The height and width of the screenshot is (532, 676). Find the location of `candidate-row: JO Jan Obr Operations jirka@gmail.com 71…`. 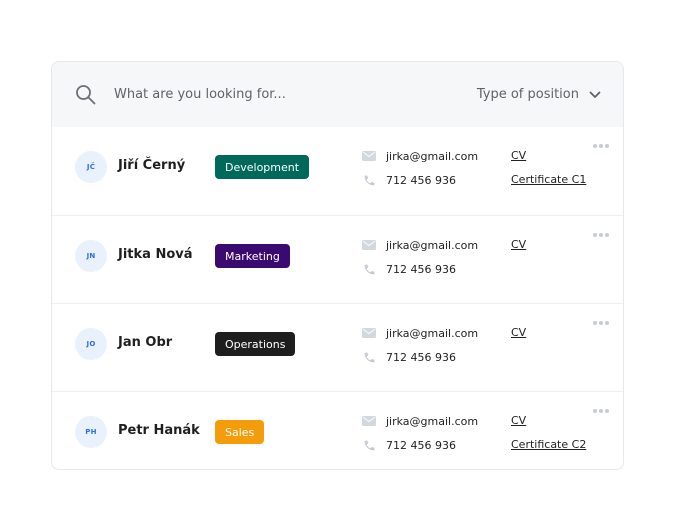

candidate-row: JO Jan Obr Operations jirka@gmail.com 71… is located at coordinates (337, 347).